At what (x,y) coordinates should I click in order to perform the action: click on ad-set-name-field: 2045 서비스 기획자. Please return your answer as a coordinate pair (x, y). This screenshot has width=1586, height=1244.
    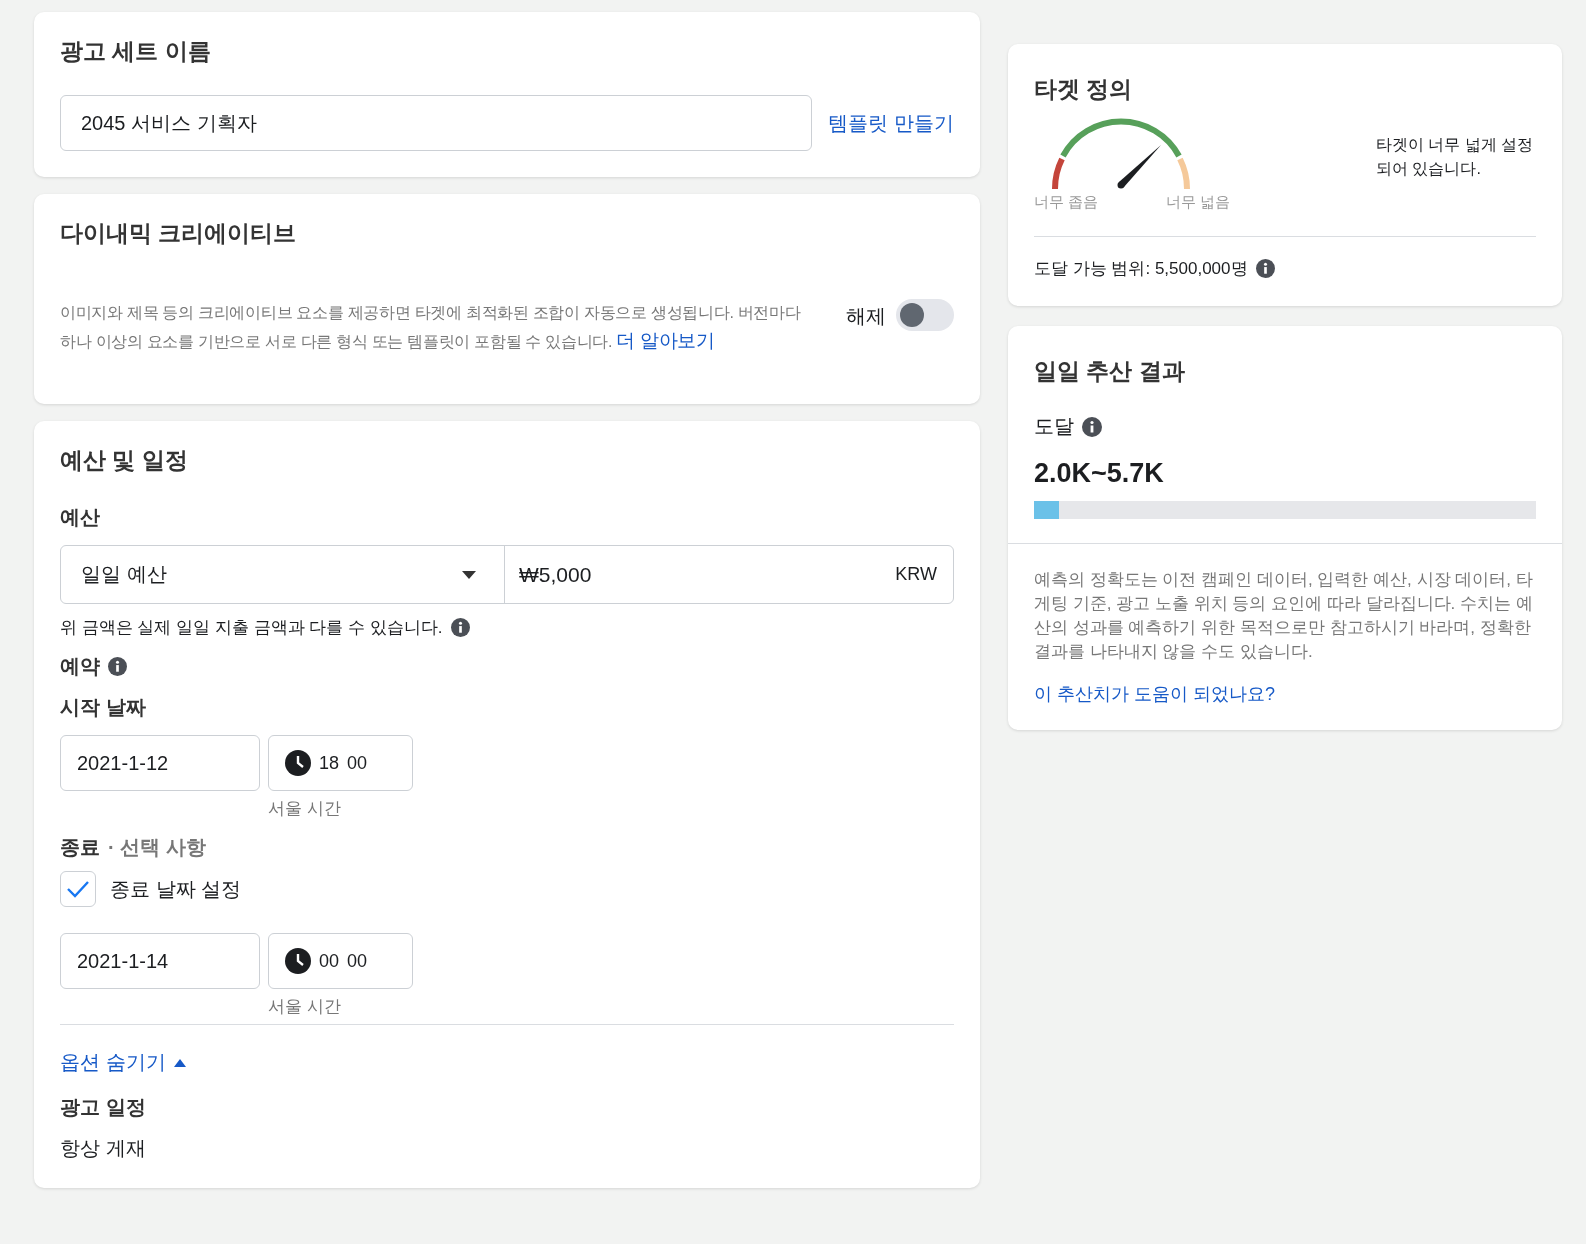
    Looking at the image, I should click on (436, 123).